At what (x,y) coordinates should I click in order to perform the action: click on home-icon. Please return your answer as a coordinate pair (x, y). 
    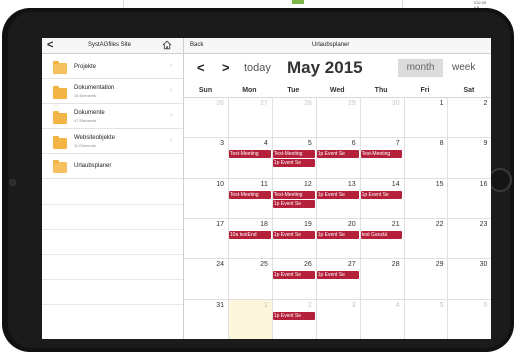
    Looking at the image, I should click on (167, 45).